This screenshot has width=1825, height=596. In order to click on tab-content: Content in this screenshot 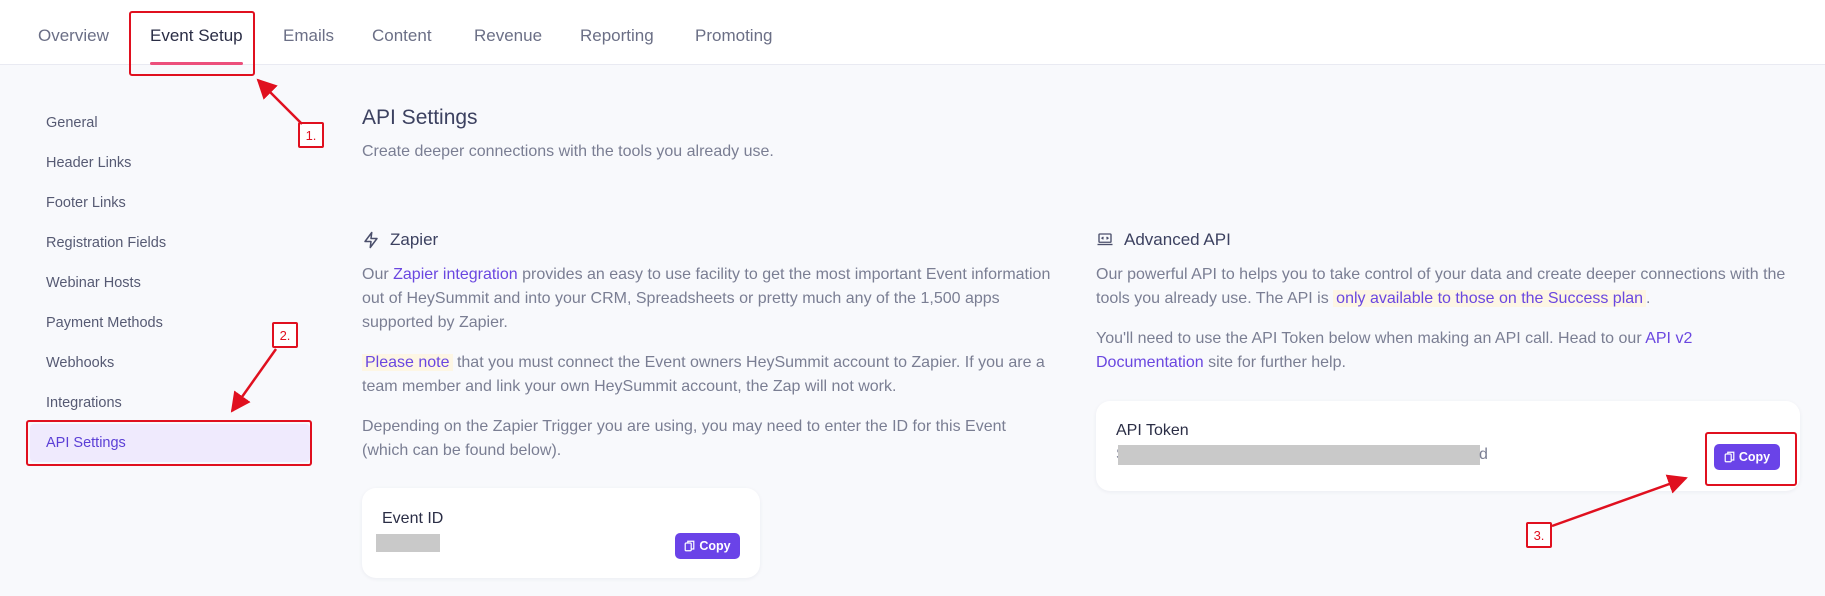, I will do `click(402, 36)`.